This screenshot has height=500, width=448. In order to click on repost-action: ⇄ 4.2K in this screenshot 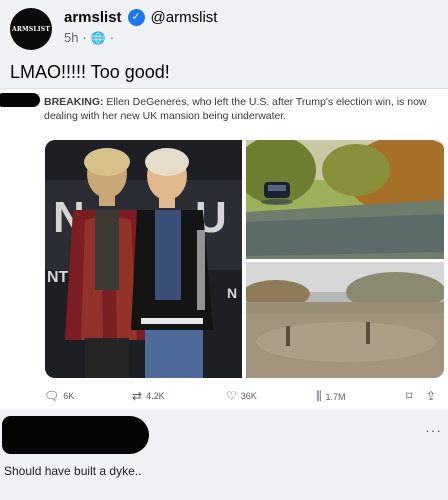, I will do `click(148, 396)`.